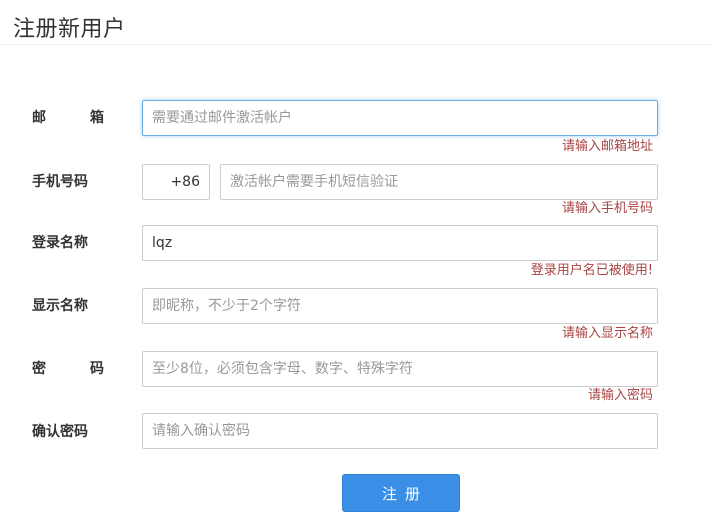 The image size is (711, 527). What do you see at coordinates (607, 208) in the screenshot?
I see `phone-error: 请输入手机号码` at bounding box center [607, 208].